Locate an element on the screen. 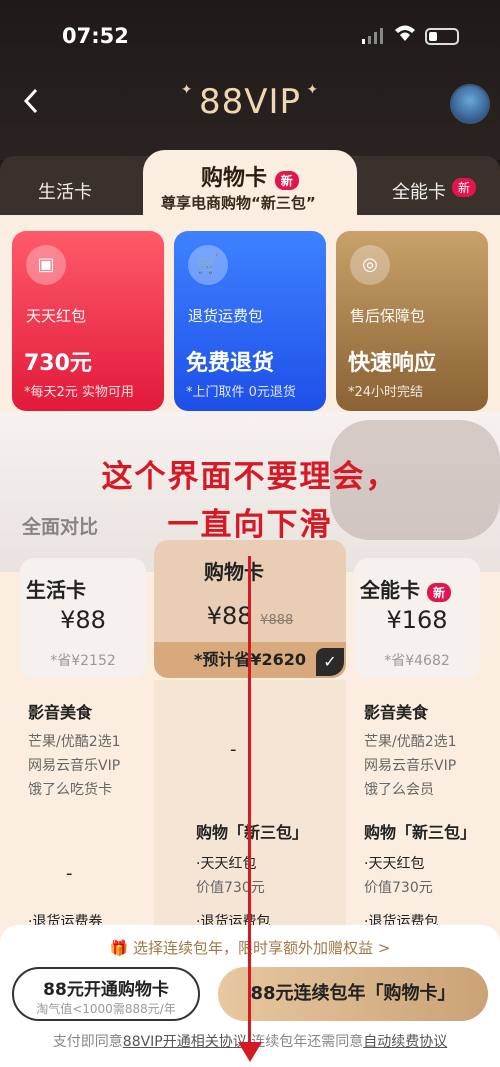  tab-all-card: 全能卡 新 is located at coordinates (420, 186).